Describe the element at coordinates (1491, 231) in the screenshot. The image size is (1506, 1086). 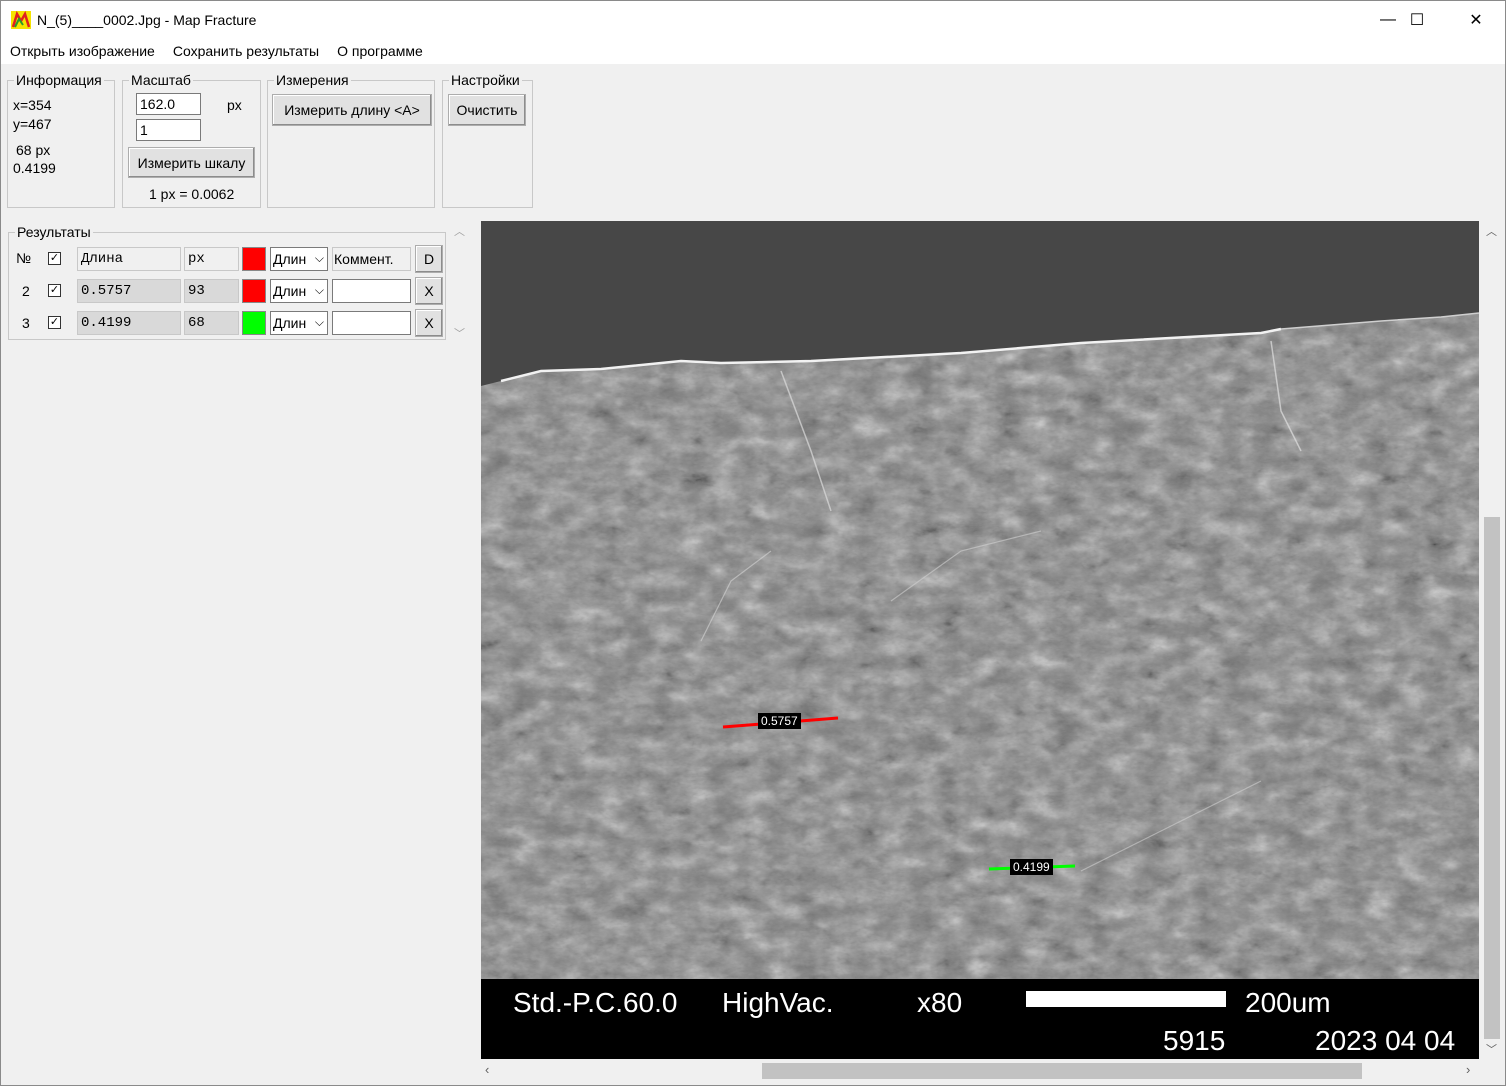
I see `scroll-up-icon: ︿` at that location.